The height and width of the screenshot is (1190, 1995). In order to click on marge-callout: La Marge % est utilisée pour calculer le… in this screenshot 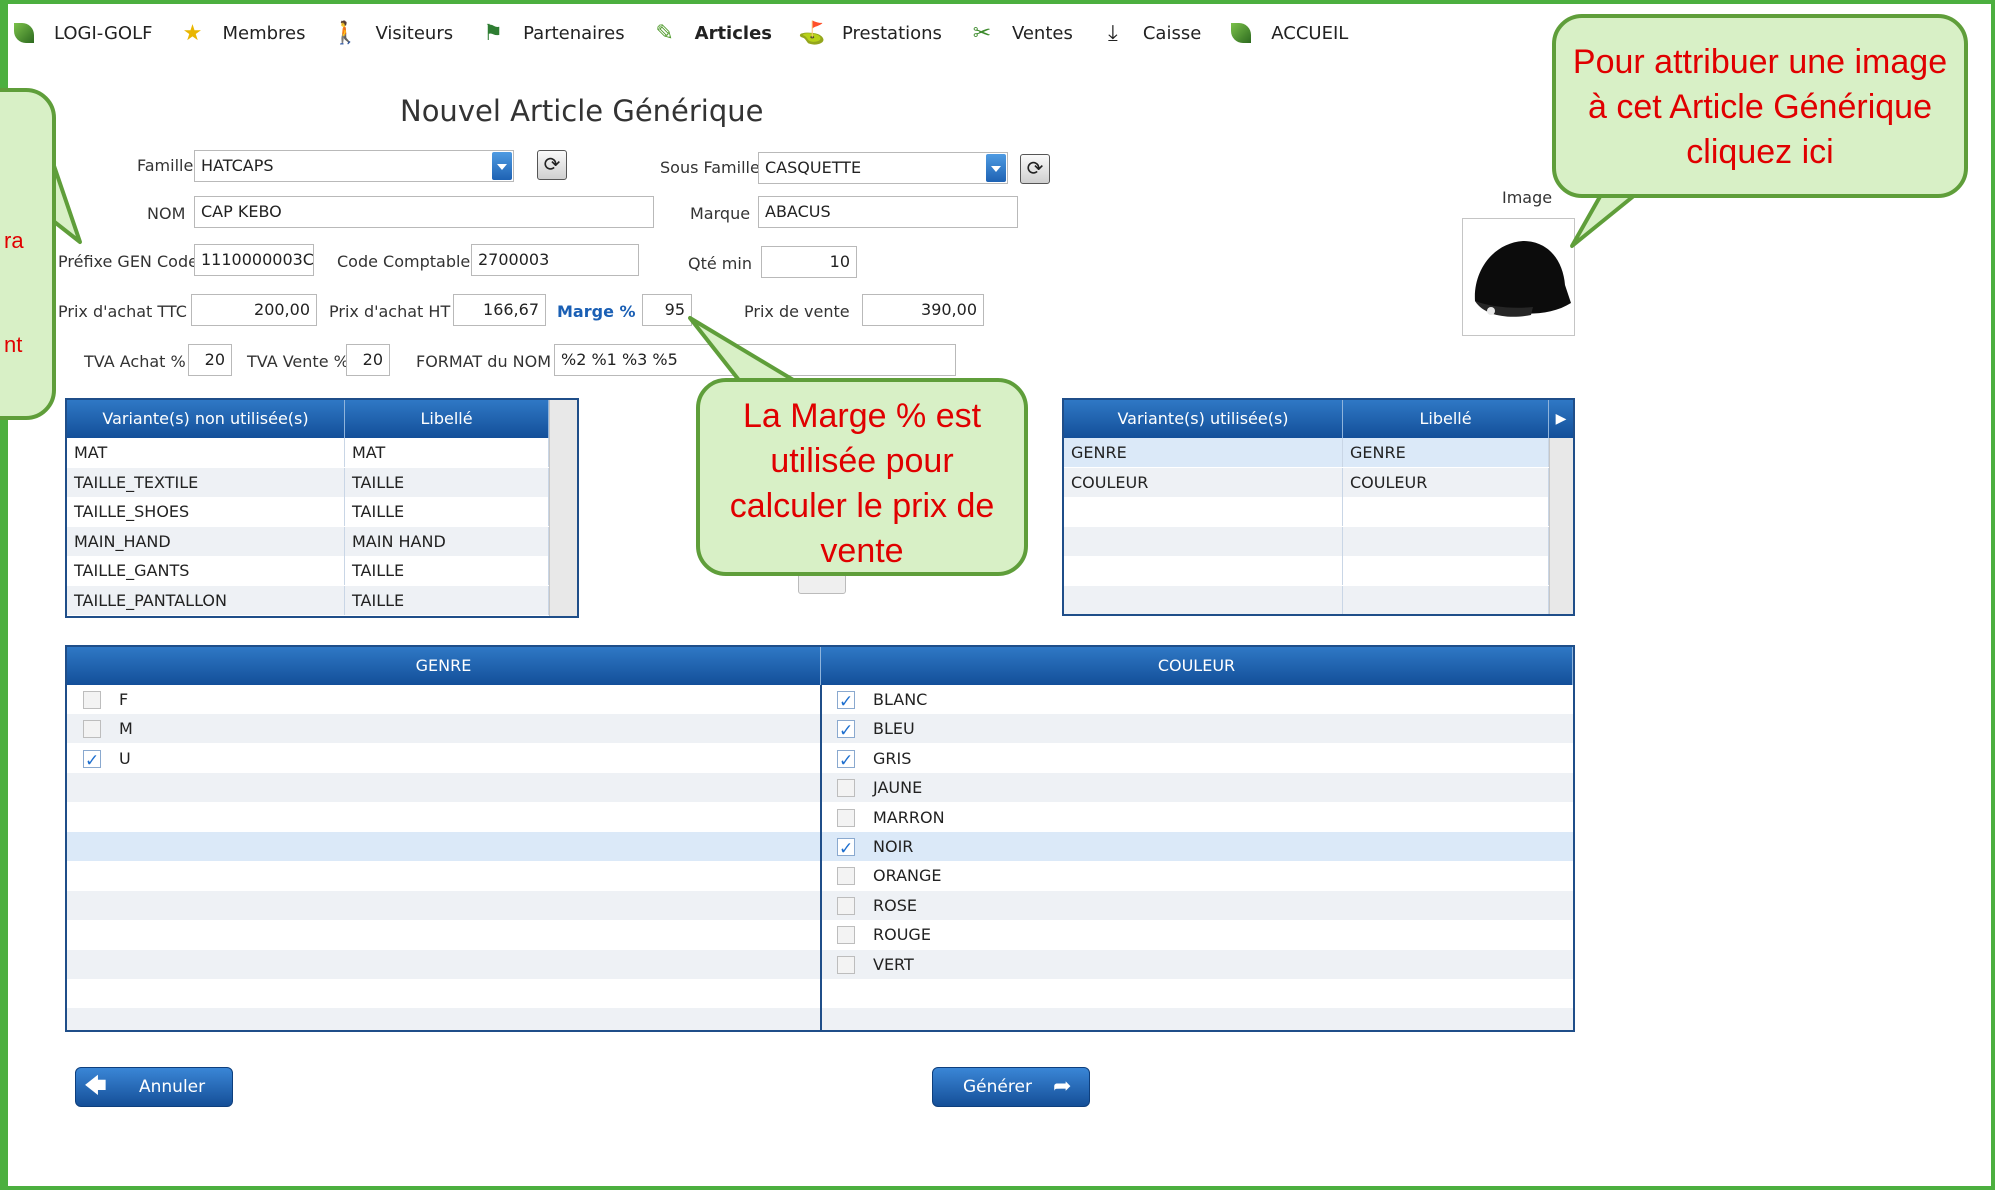, I will do `click(862, 477)`.